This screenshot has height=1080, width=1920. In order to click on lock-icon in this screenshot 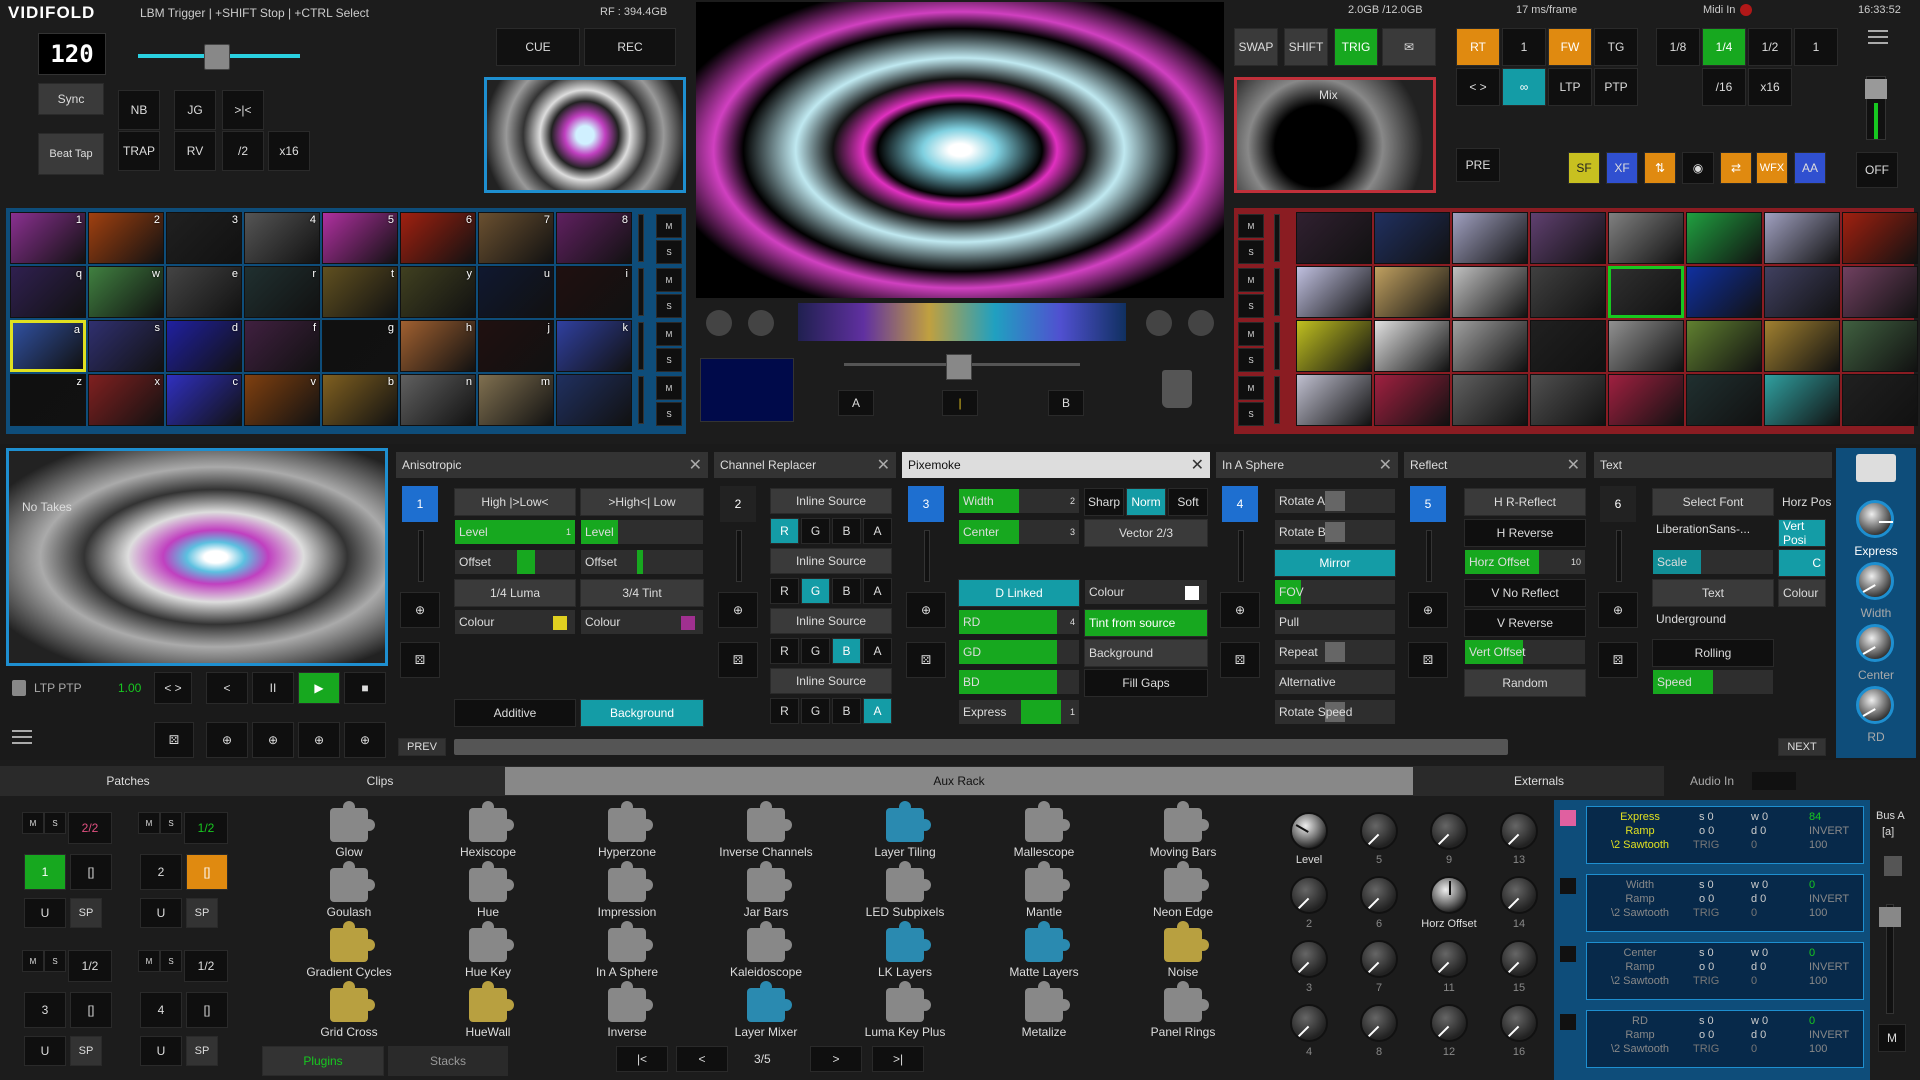, I will do `click(19, 688)`.